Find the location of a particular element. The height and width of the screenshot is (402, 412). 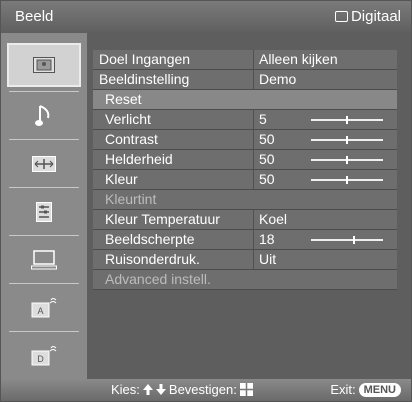

input-indicator: Digitaal is located at coordinates (367, 16).